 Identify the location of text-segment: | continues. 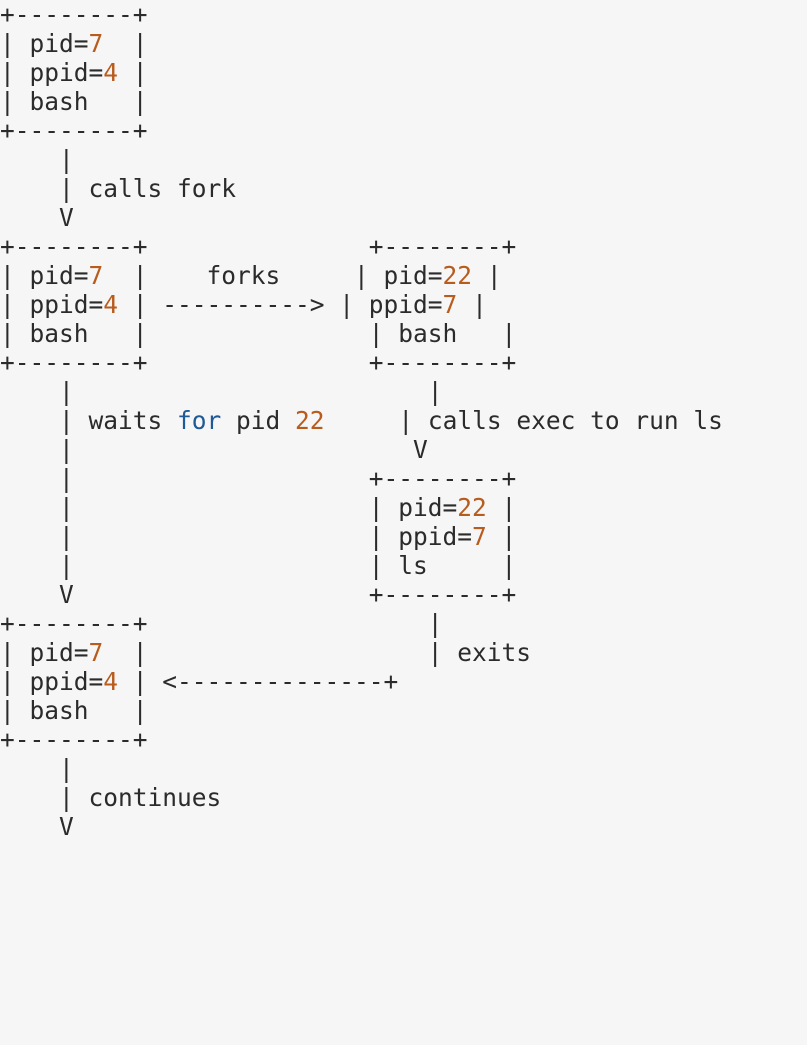
(111, 797).